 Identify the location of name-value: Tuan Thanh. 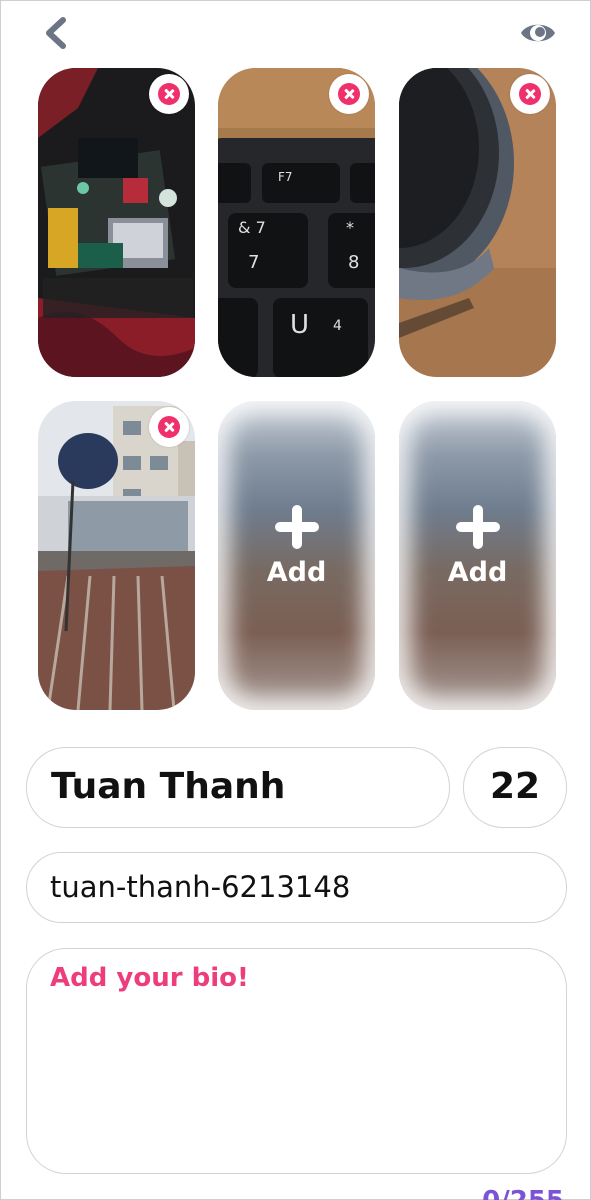
(168, 786).